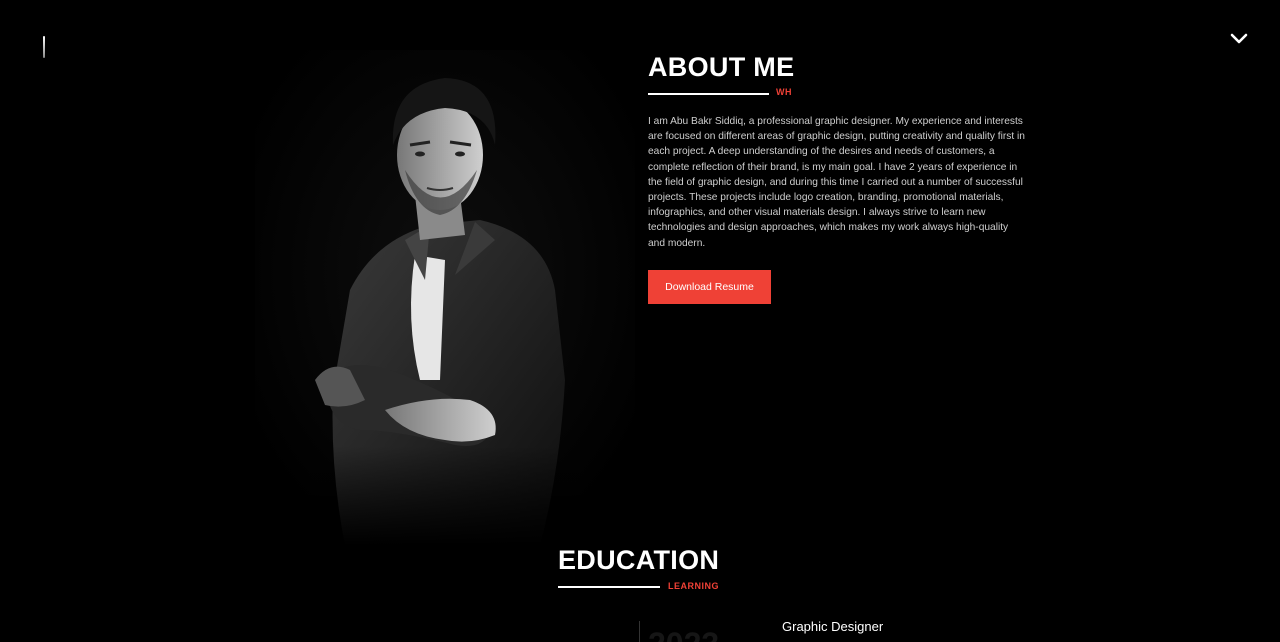 This screenshot has width=1280, height=642. What do you see at coordinates (639, 631) in the screenshot?
I see `timeline-line` at bounding box center [639, 631].